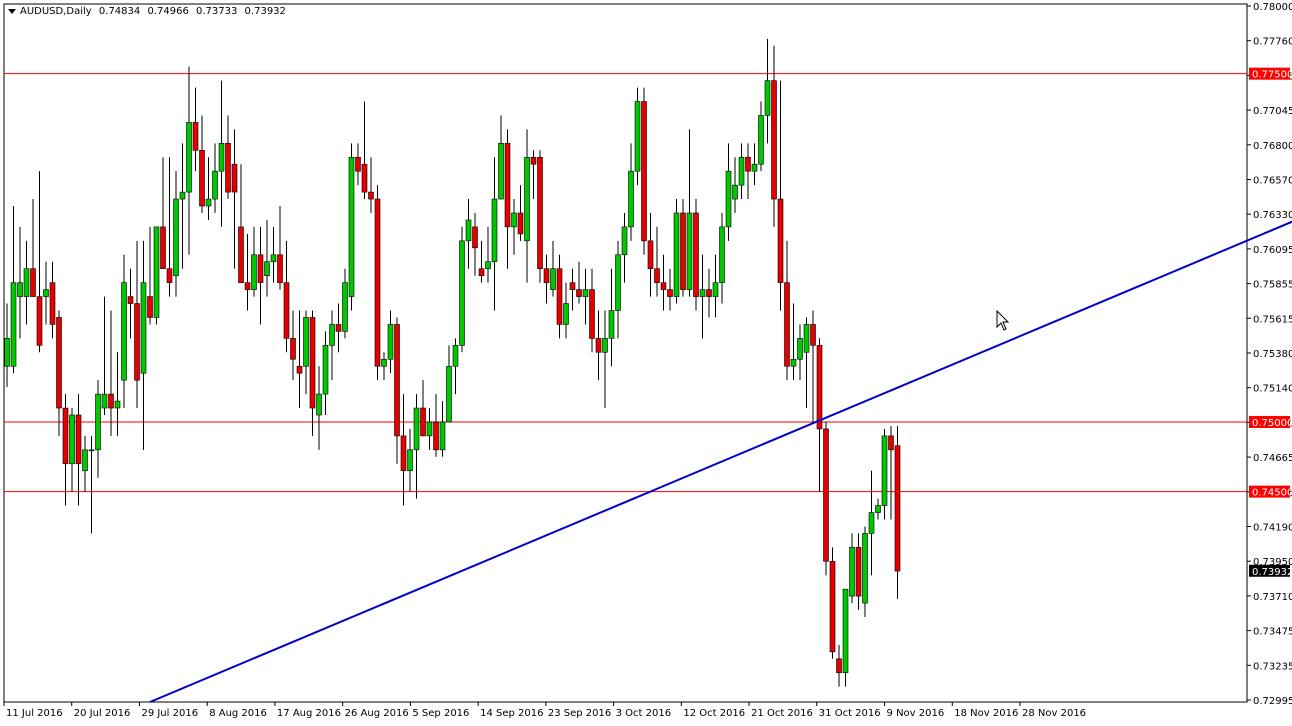 This screenshot has height=726, width=1292. I want to click on y-tick-label: 0.72995, so click(1272, 701).